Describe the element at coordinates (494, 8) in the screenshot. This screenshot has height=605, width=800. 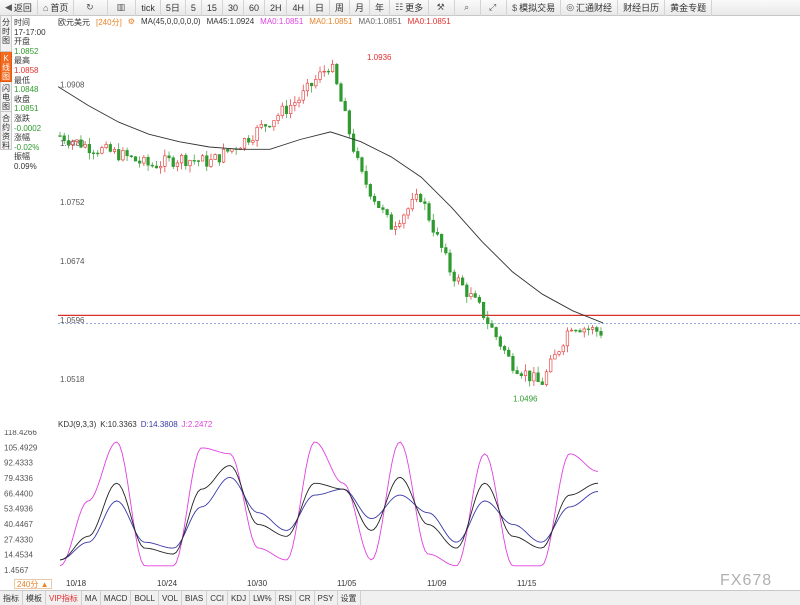
I see `fullscreen-button: ⤢` at that location.